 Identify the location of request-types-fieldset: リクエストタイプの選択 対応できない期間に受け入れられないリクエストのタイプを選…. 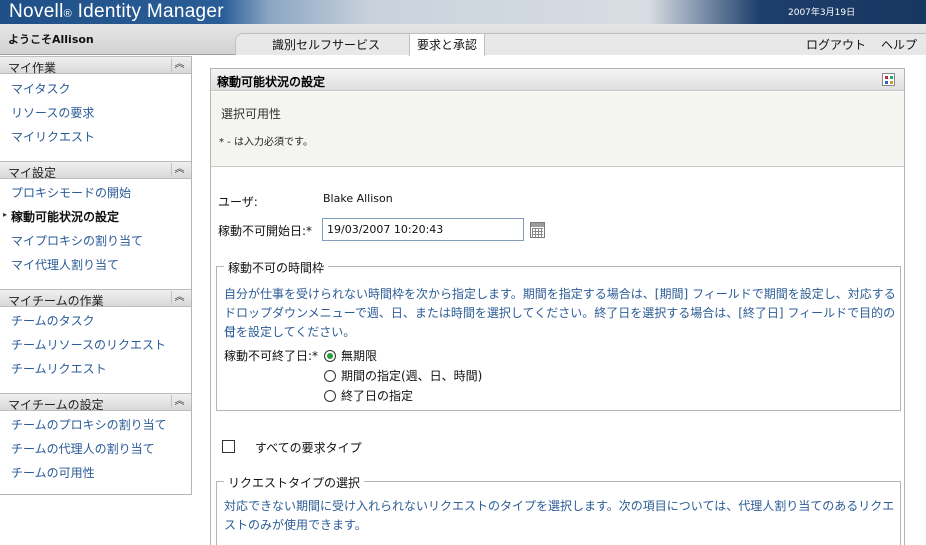
(558, 509).